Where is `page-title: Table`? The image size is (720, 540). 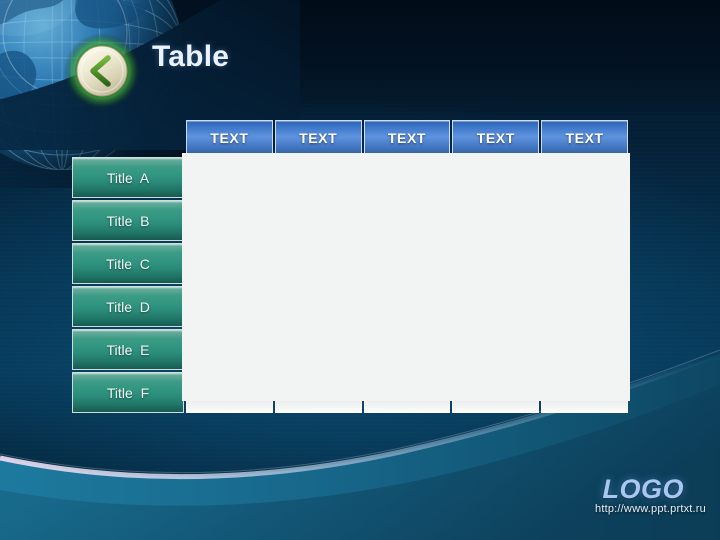
page-title: Table is located at coordinates (191, 56).